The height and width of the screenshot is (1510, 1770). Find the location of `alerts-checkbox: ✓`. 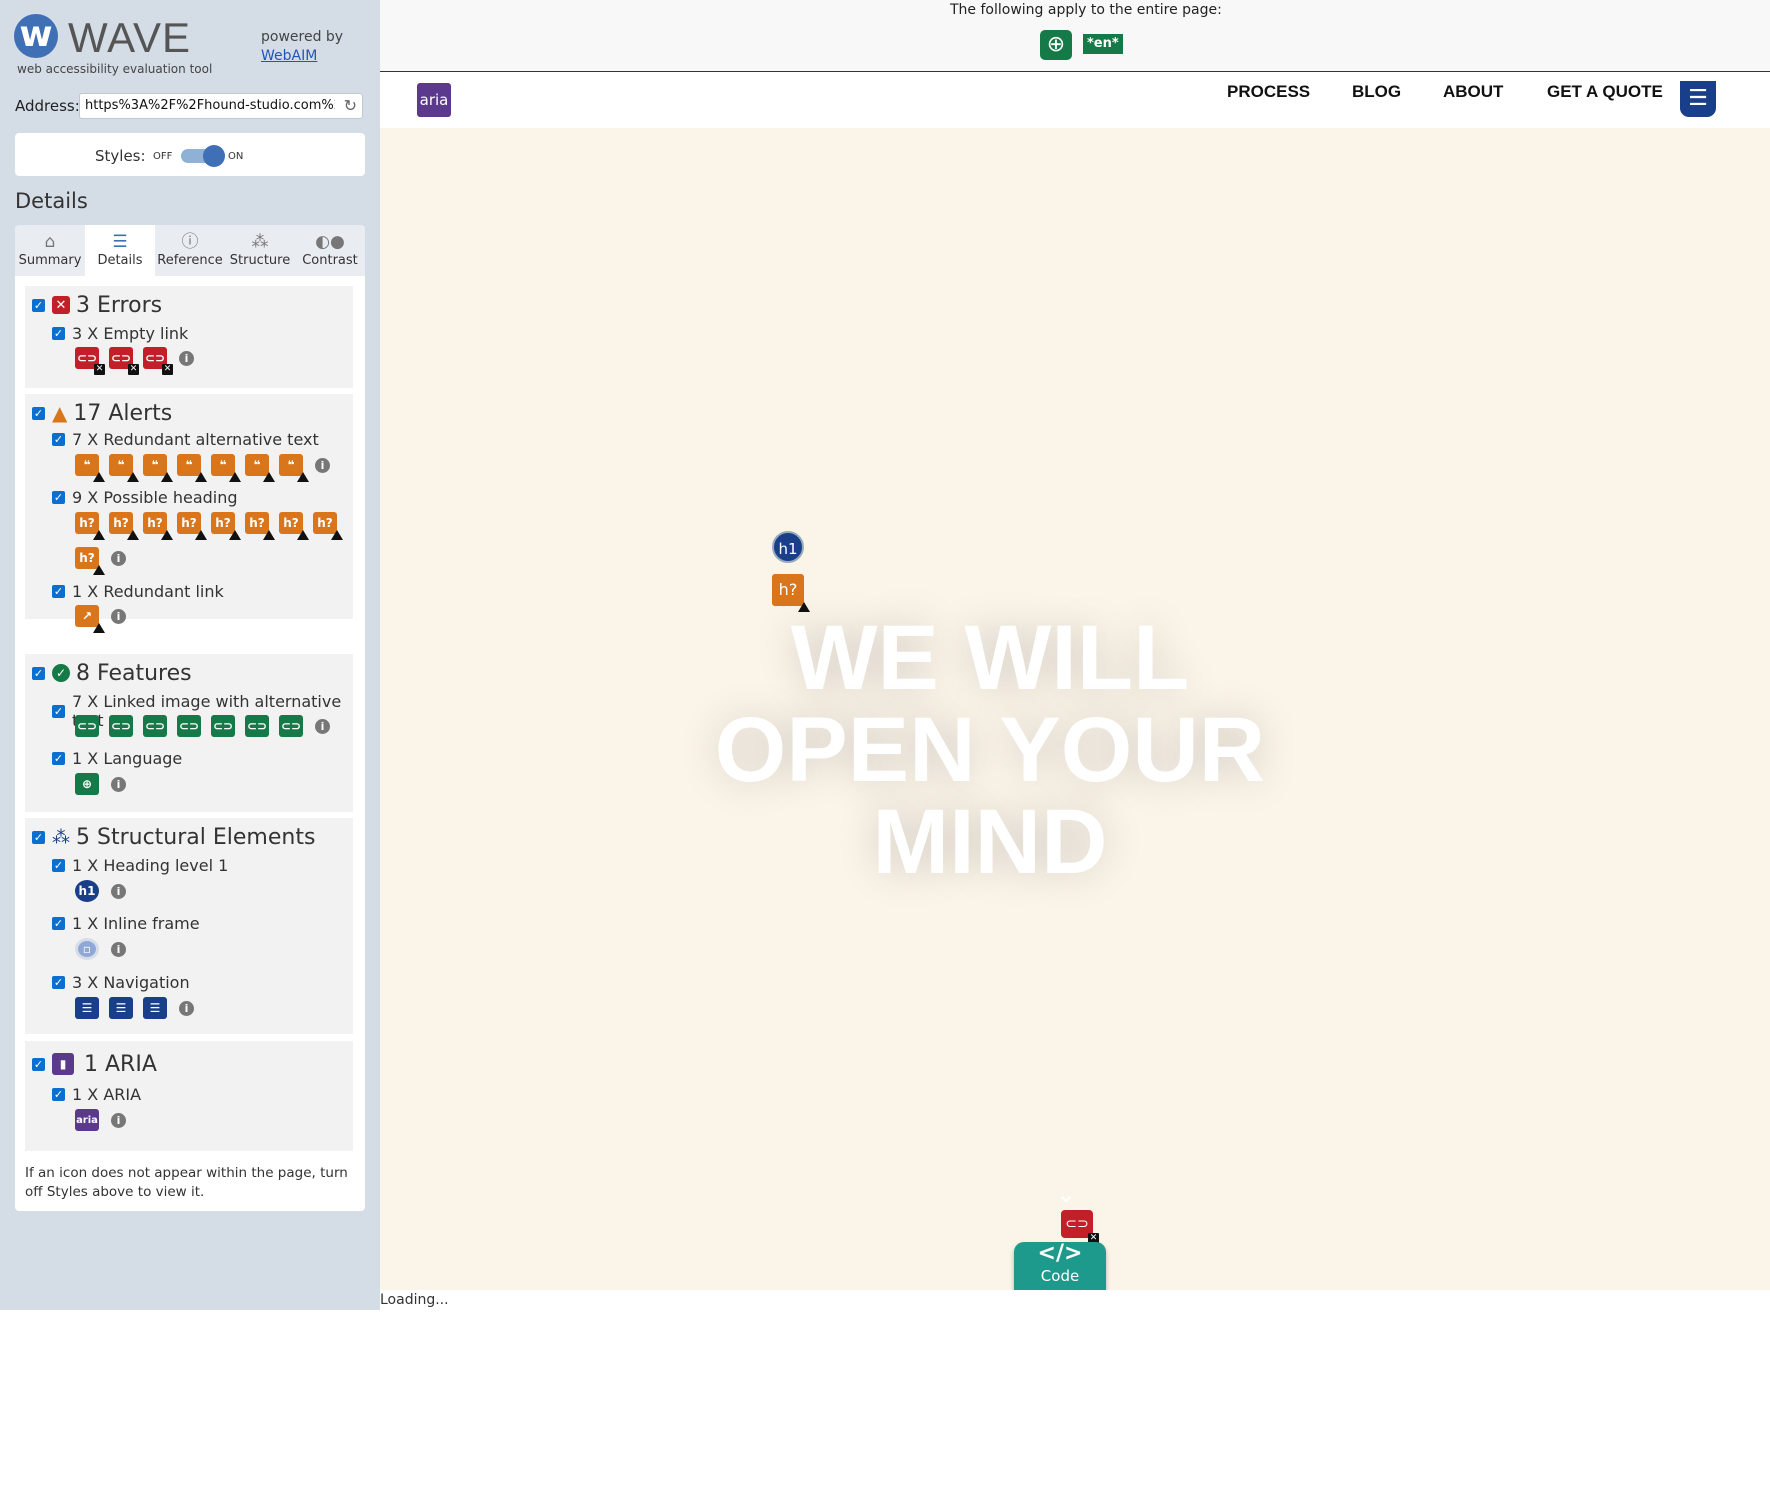

alerts-checkbox: ✓ is located at coordinates (38, 413).